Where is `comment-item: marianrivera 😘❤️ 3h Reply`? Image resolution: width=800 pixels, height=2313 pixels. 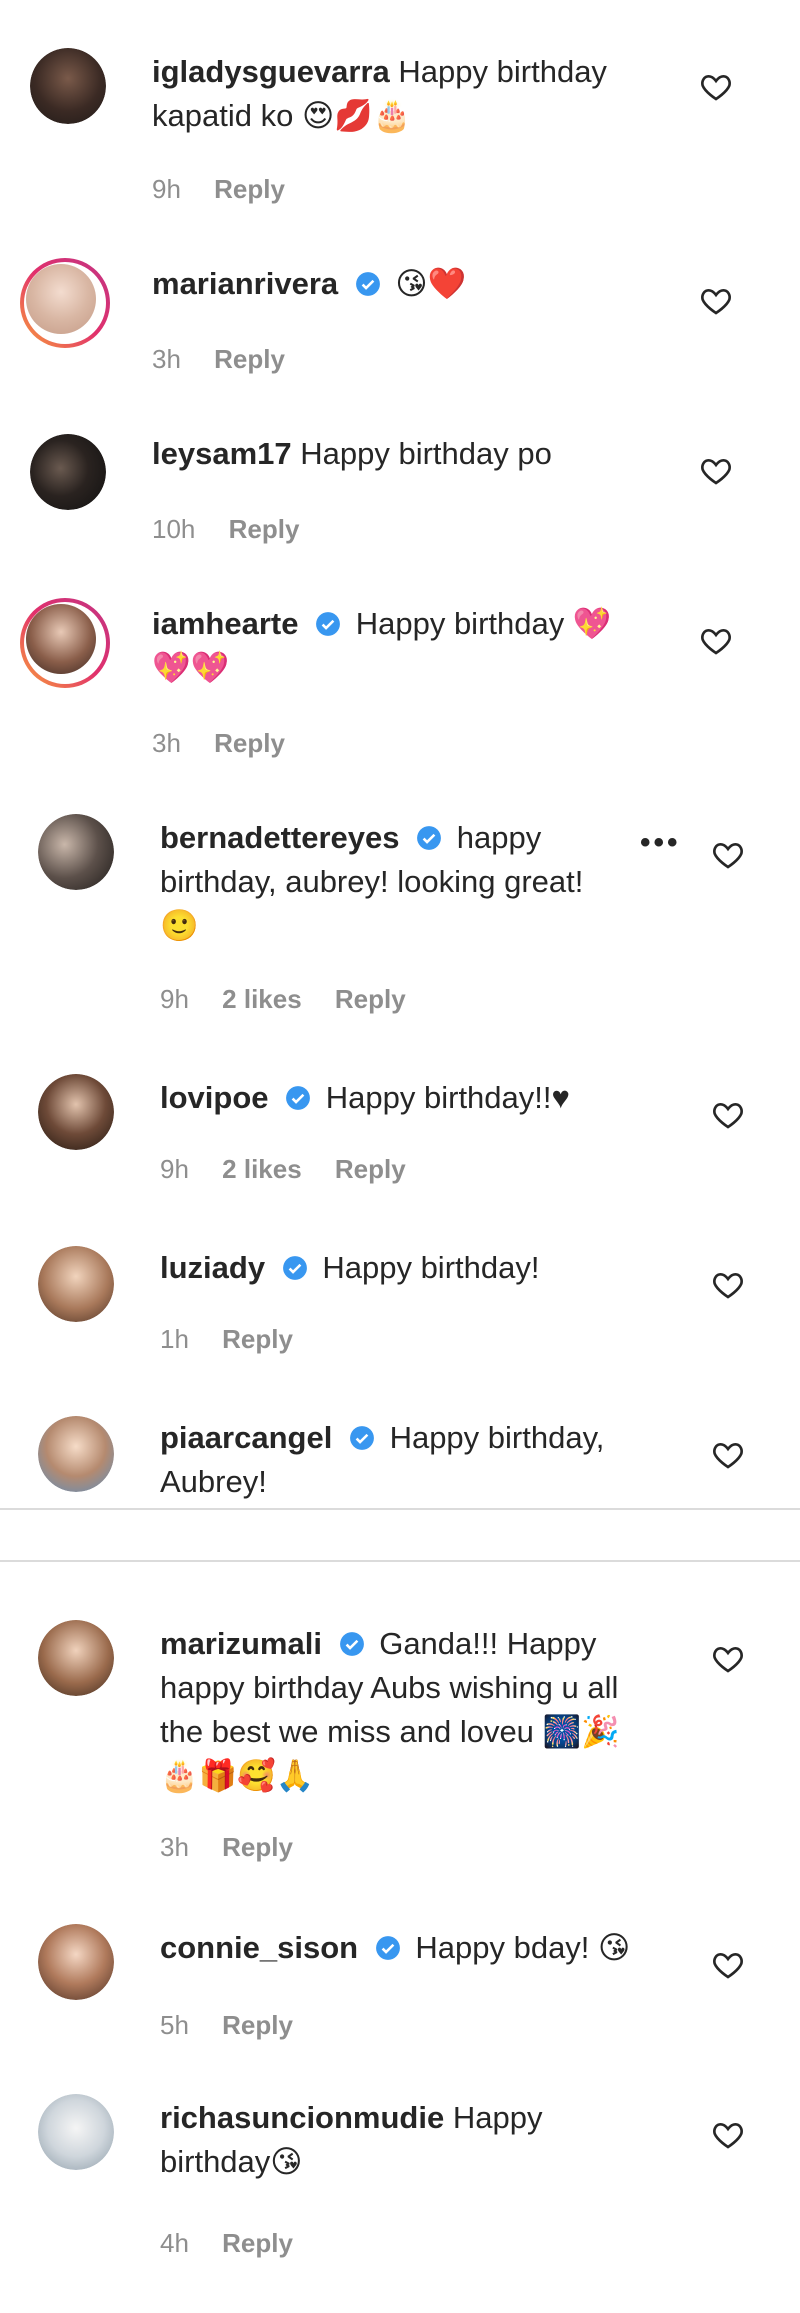
comment-item: marianrivera 😘❤️ 3h Reply is located at coordinates (400, 315).